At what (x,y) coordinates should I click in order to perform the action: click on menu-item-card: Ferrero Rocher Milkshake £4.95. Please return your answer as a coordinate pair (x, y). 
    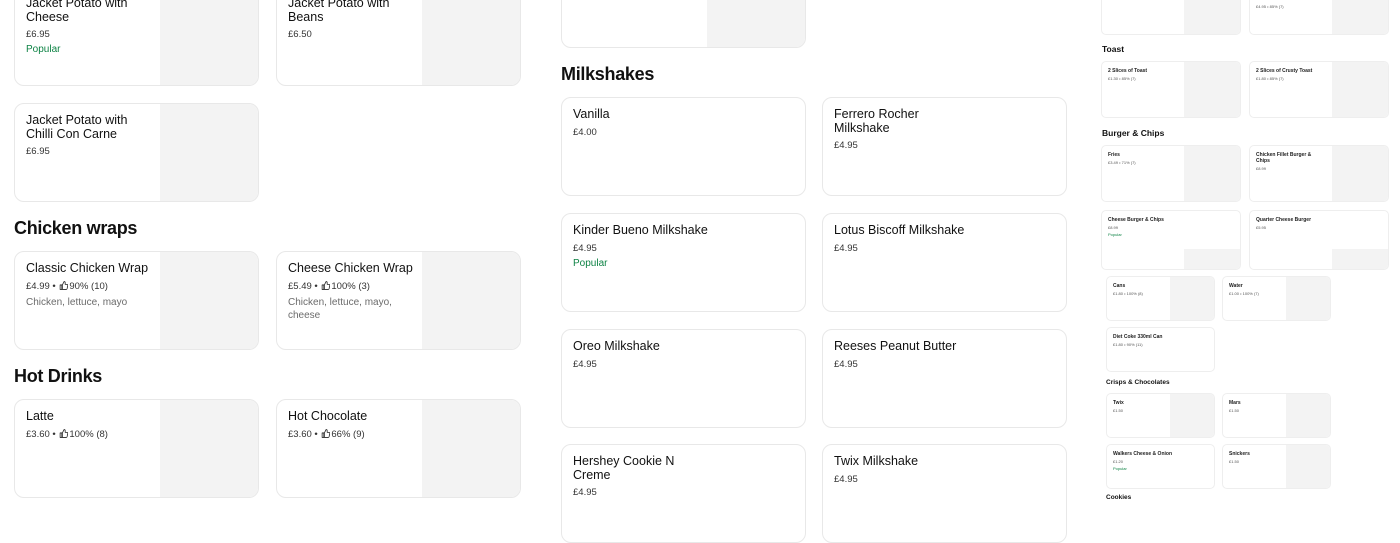
    Looking at the image, I should click on (944, 146).